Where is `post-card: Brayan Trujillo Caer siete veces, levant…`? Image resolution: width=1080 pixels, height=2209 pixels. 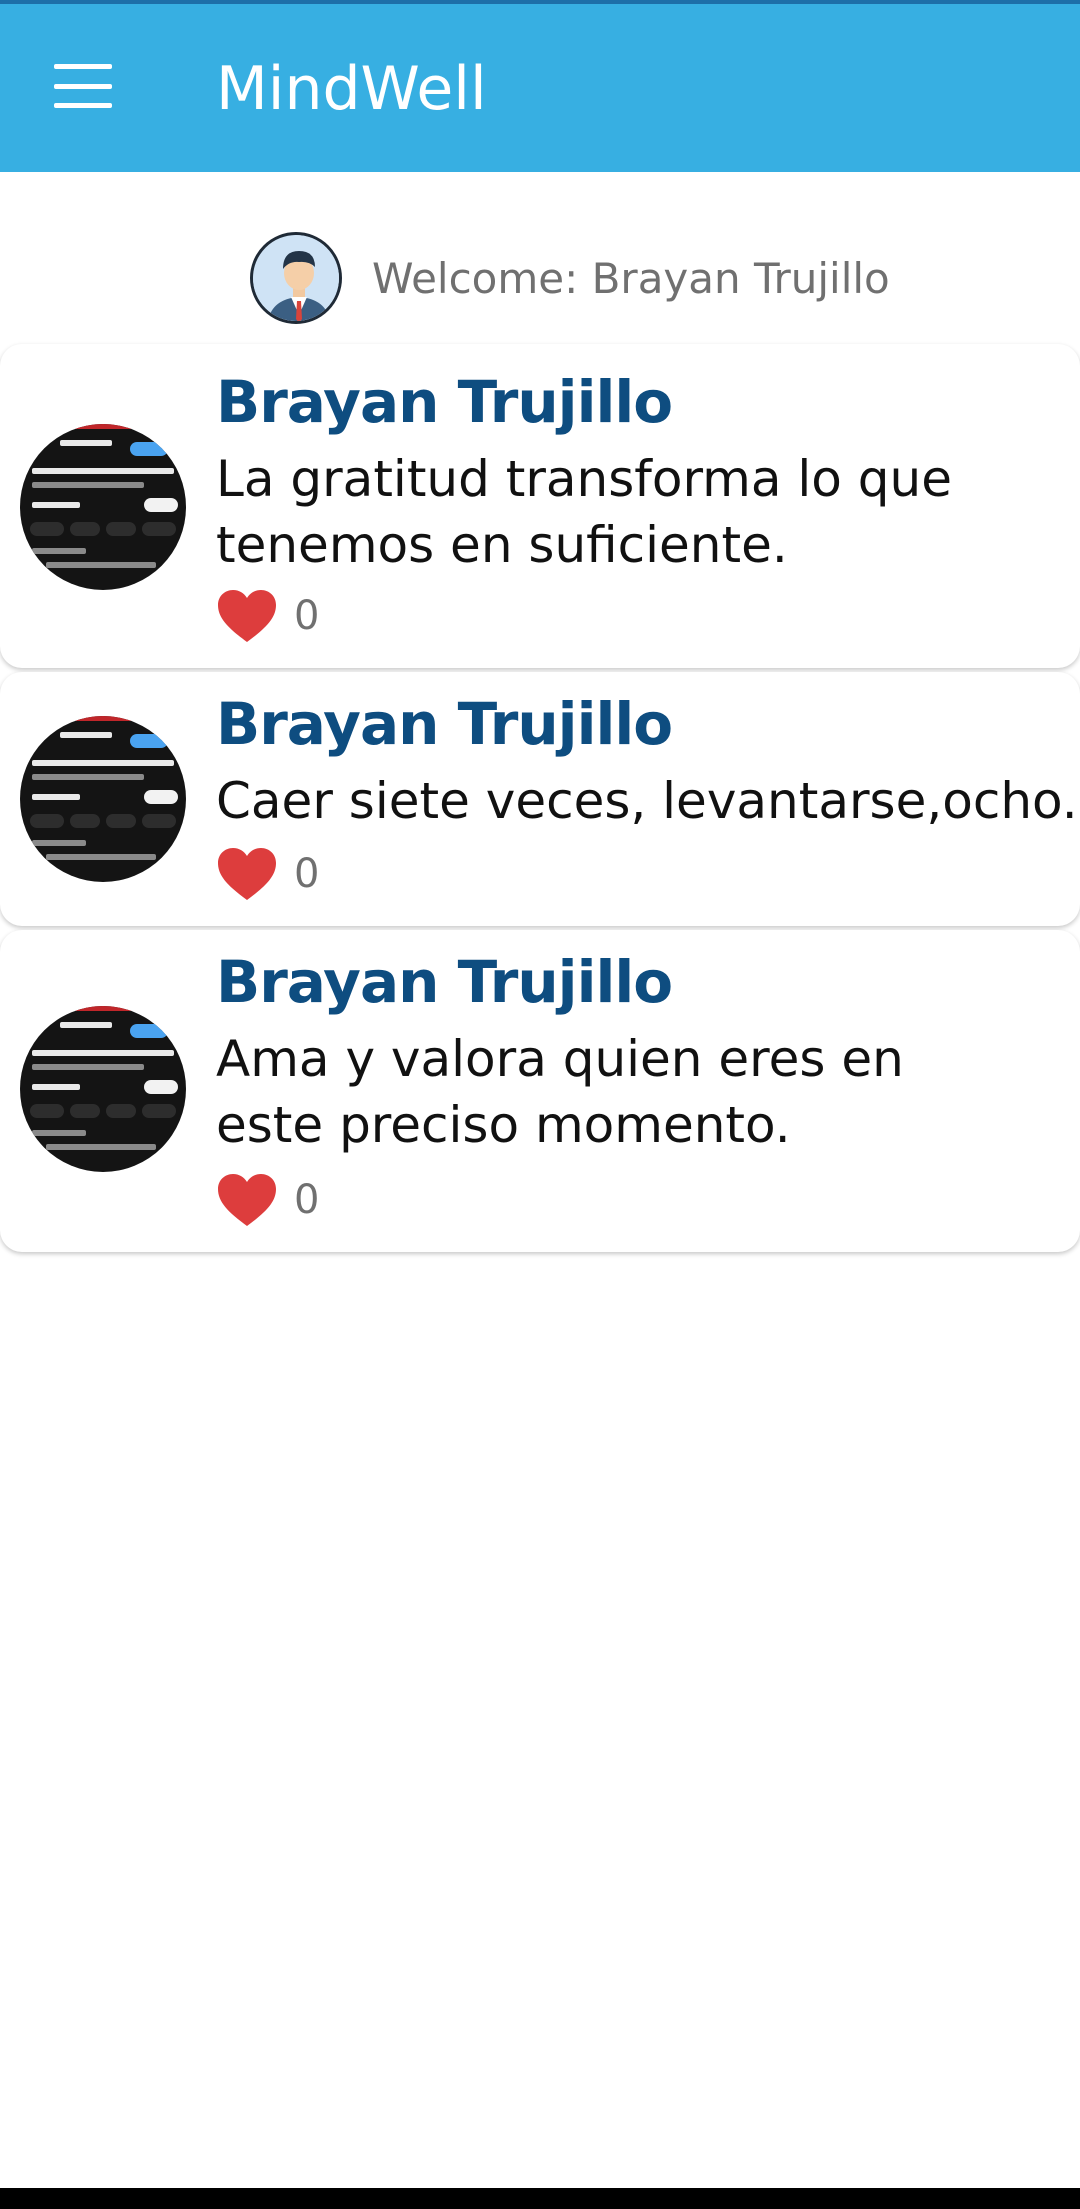 post-card: Brayan Trujillo Caer siete veces, levant… is located at coordinates (540, 799).